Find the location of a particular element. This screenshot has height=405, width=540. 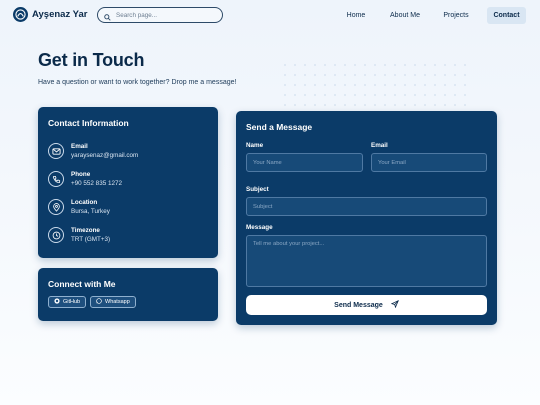

message-label: Message is located at coordinates (259, 227).